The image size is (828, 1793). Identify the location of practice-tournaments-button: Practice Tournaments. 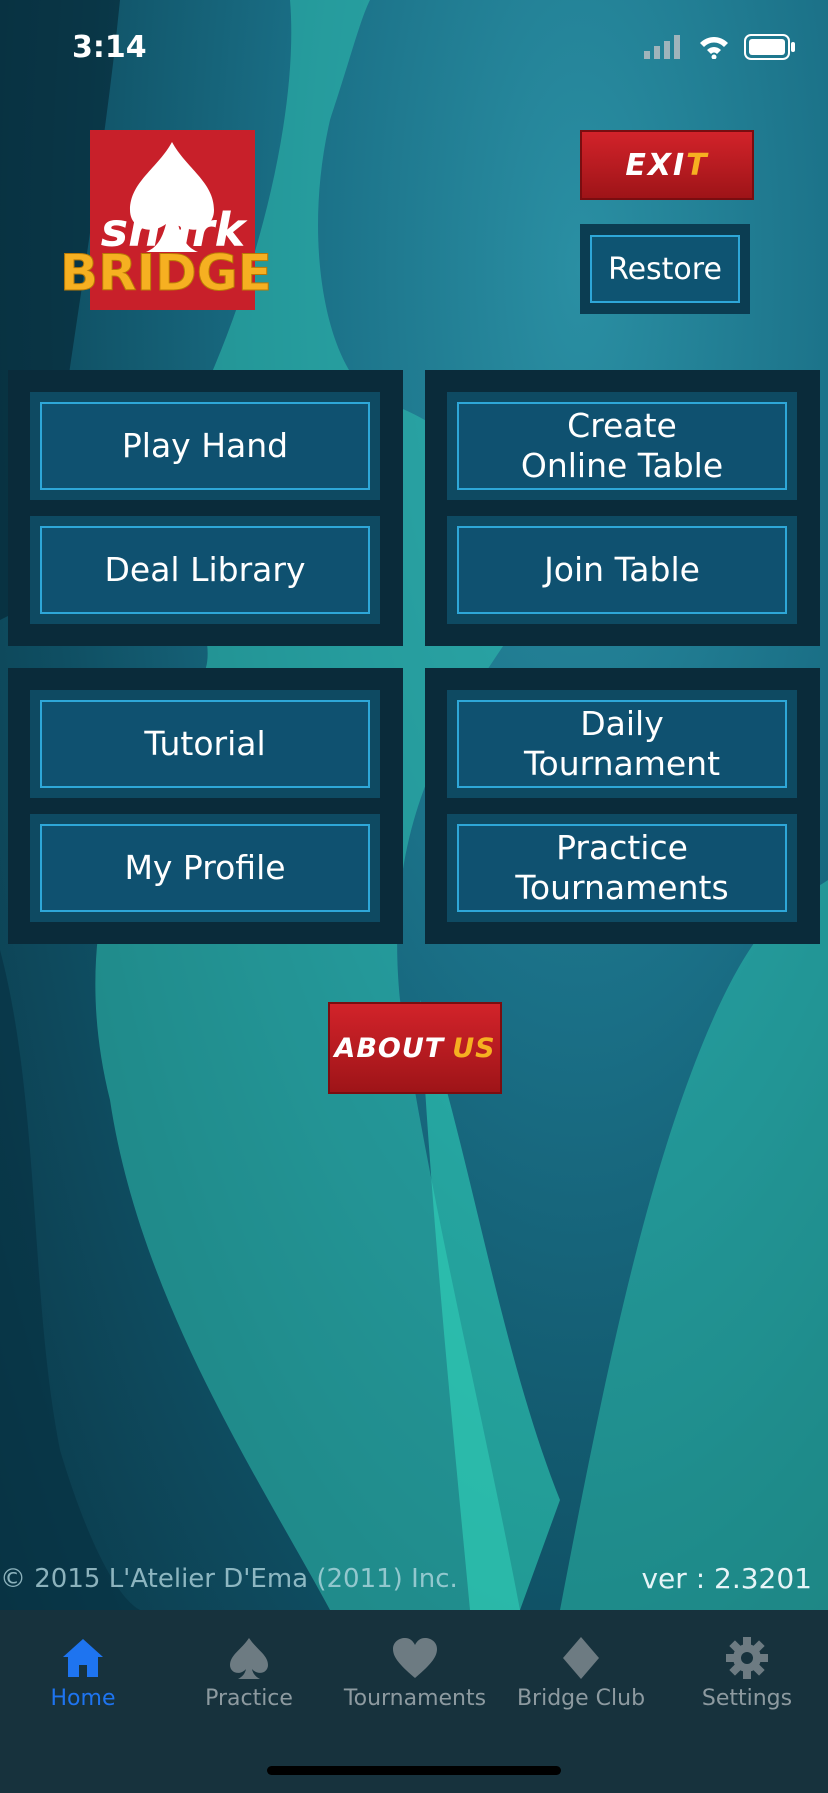
(622, 868).